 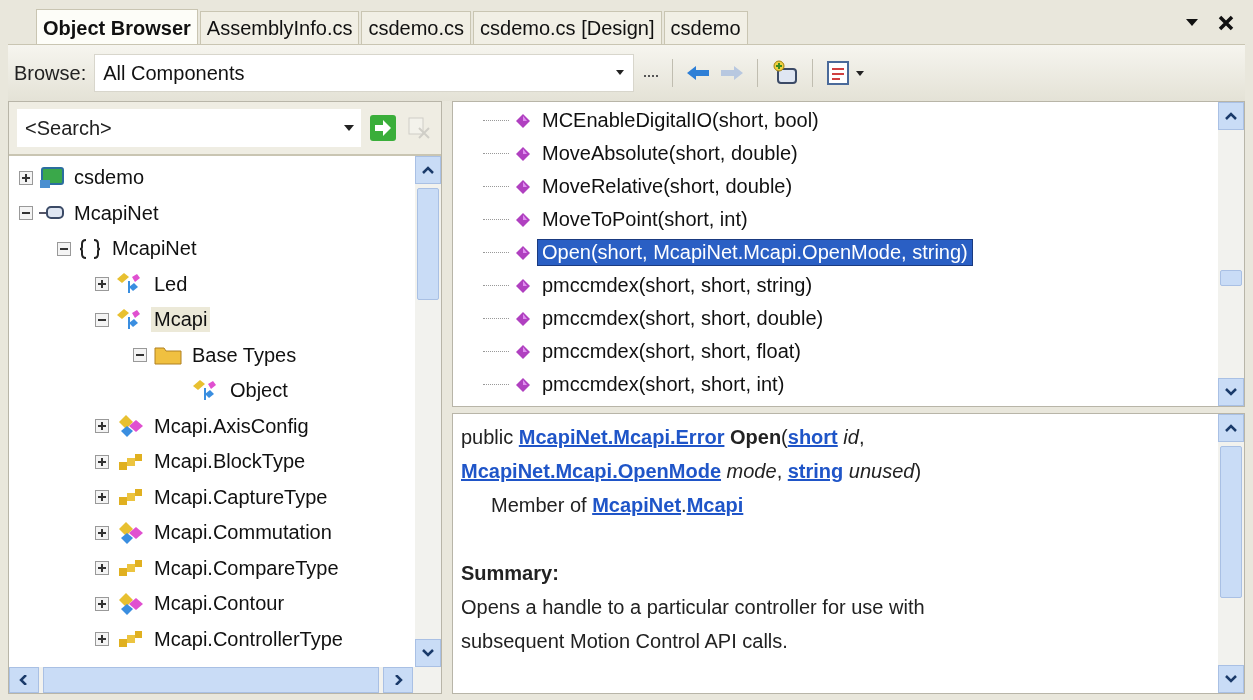 What do you see at coordinates (755, 252) in the screenshot?
I see `member-item: Open(short, McapiNet.Mcapi.OpenMode, string)` at bounding box center [755, 252].